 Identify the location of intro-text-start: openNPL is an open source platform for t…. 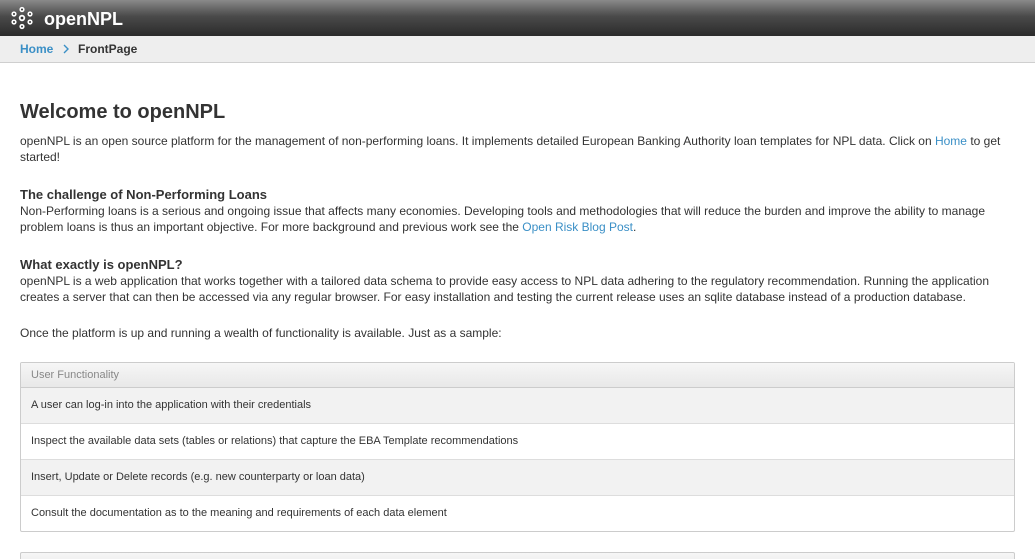
(477, 141).